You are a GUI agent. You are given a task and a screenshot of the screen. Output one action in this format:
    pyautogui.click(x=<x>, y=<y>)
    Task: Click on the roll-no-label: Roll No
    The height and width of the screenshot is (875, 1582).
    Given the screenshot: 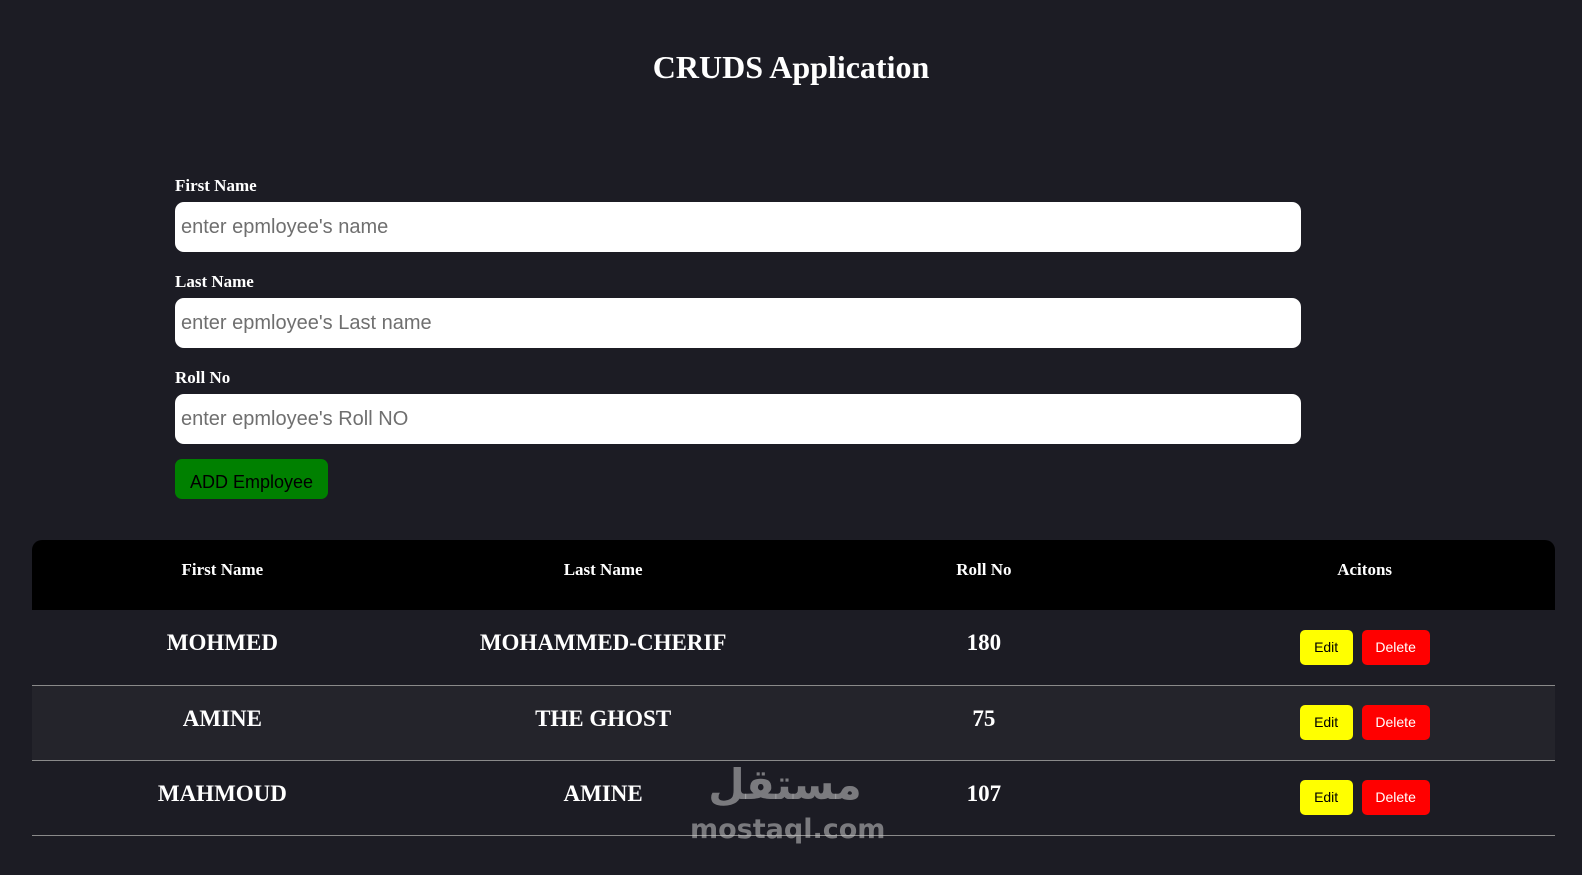 What is the action you would take?
    pyautogui.click(x=203, y=377)
    